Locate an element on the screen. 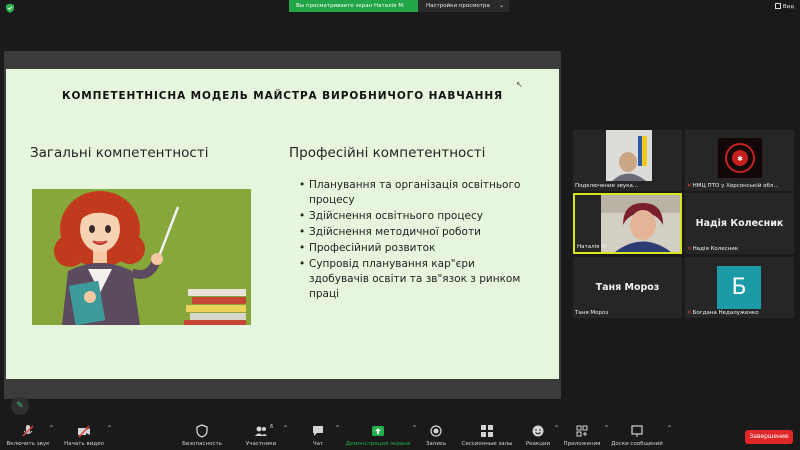 This screenshot has width=800, height=450. list-item: Здійснення методичної роботи is located at coordinates (414, 232).